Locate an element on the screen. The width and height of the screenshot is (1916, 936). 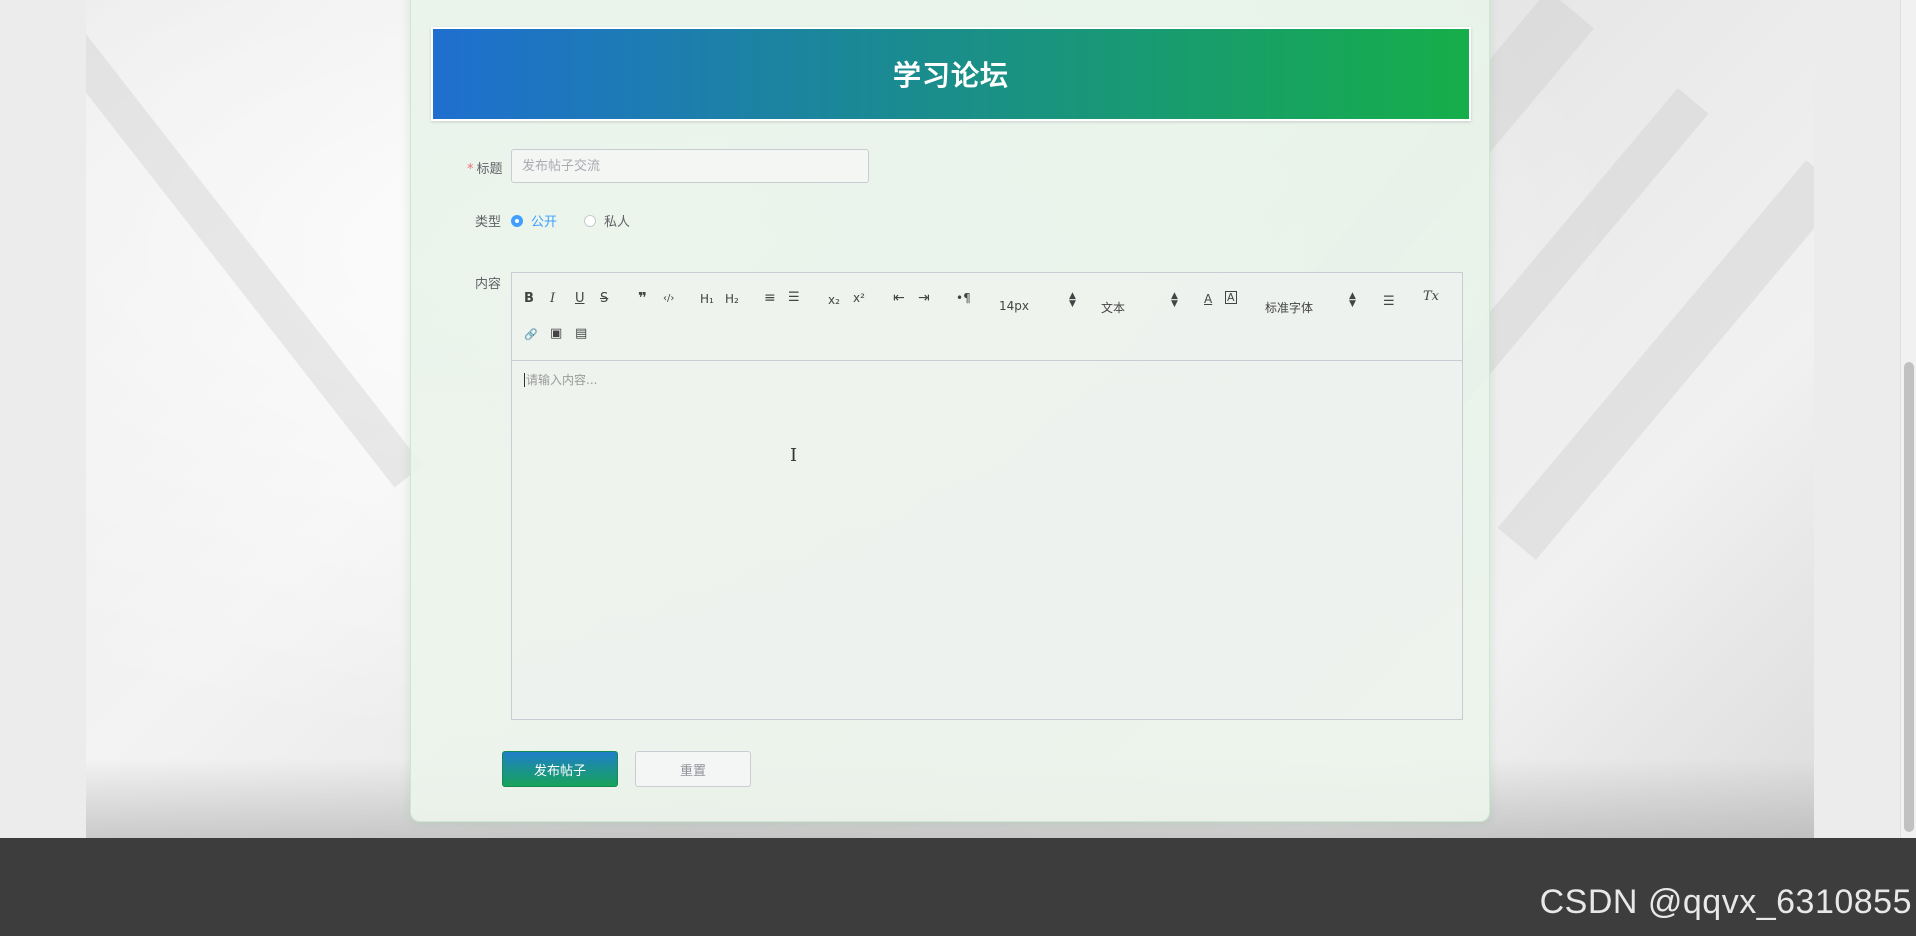
title-label-wrap: * 标题 is located at coordinates (485, 167).